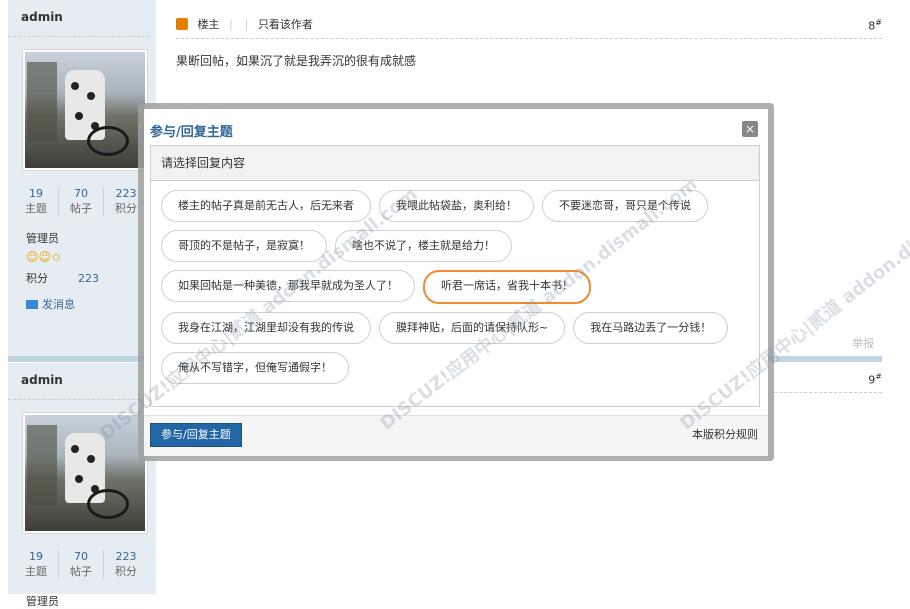 The image size is (910, 609). What do you see at coordinates (456, 435) in the screenshot?
I see `dialog-footer: 参与/回复主题 本版积分规则` at bounding box center [456, 435].